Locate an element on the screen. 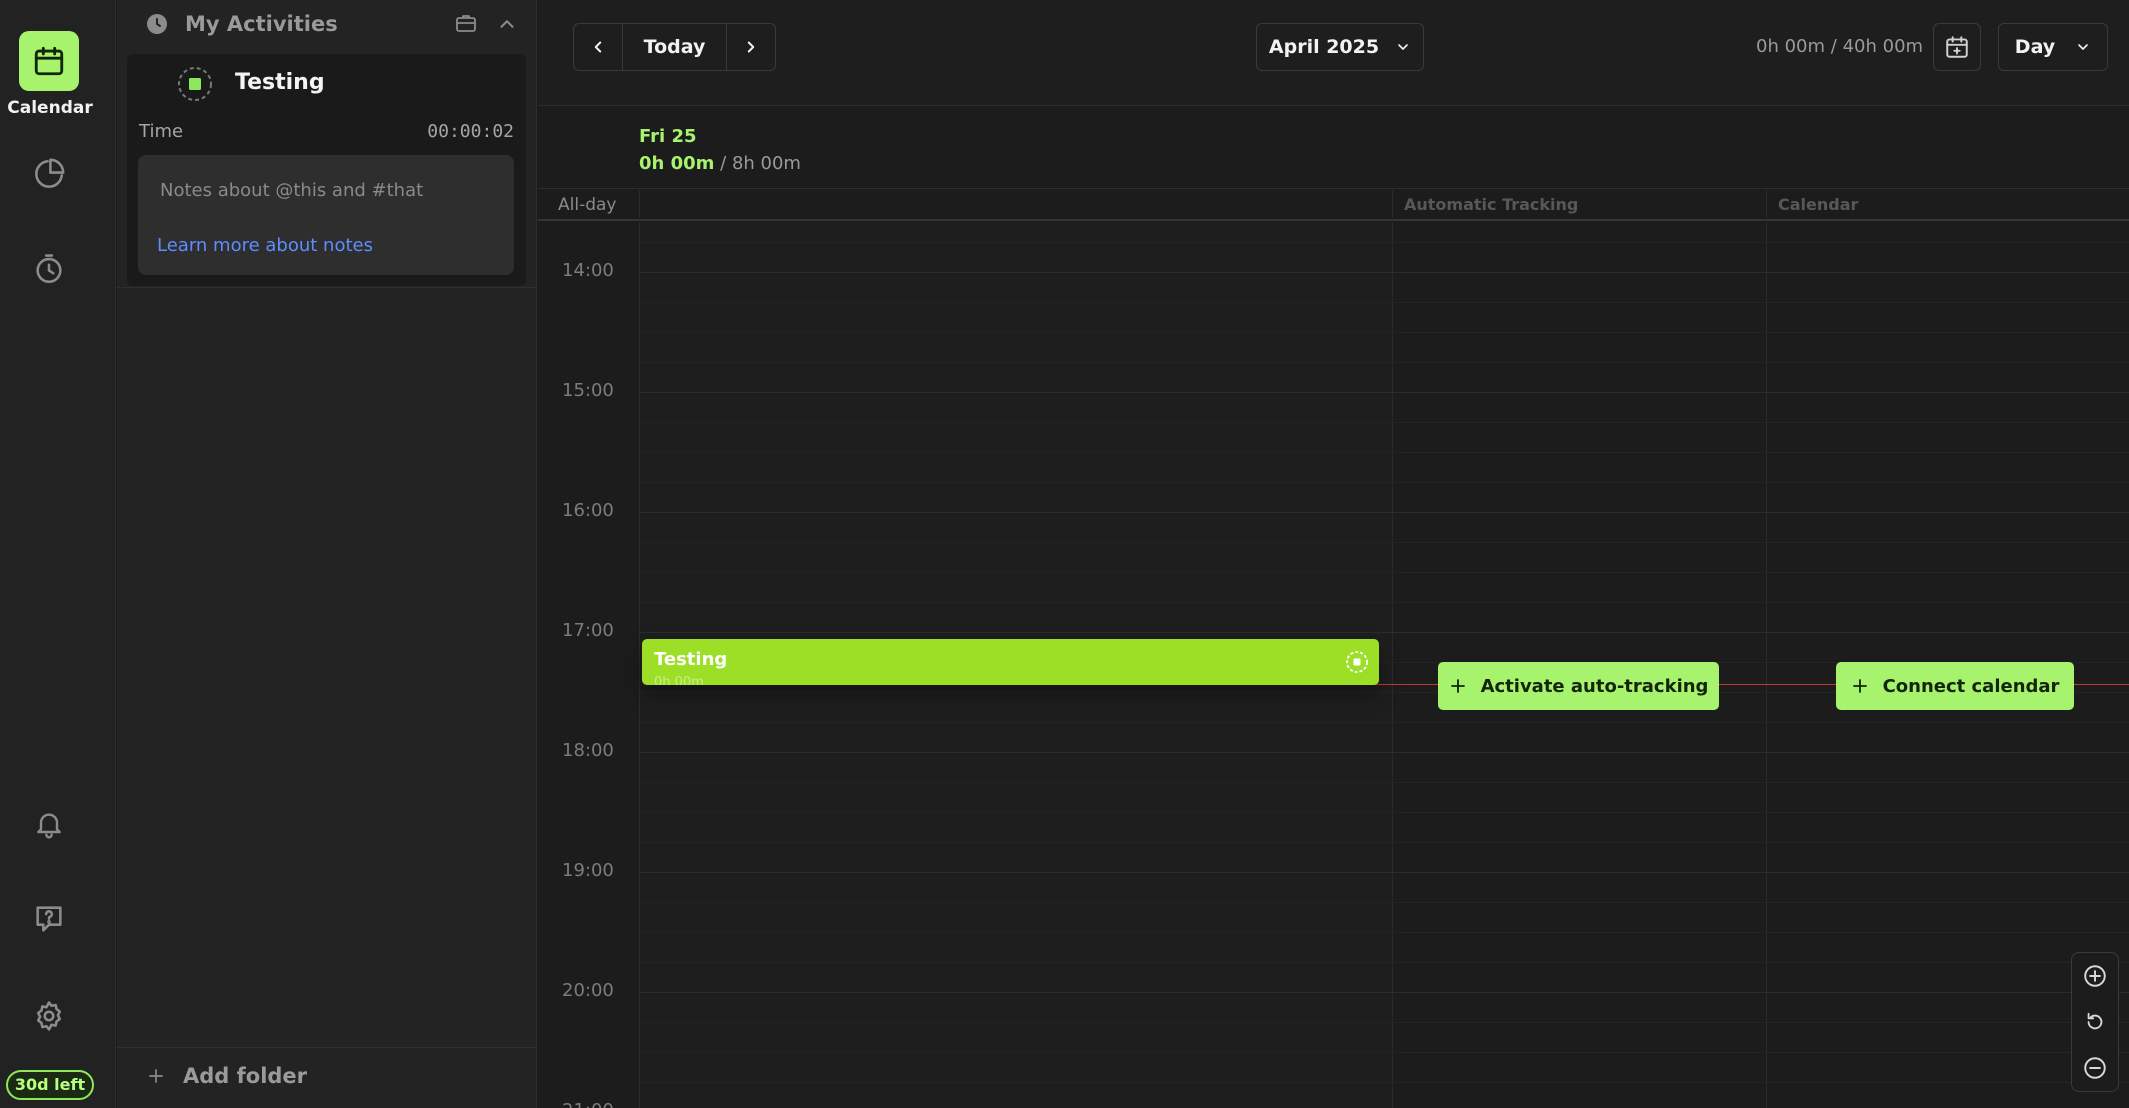 This screenshot has width=2129, height=1108. stopwatch-icon is located at coordinates (49, 269).